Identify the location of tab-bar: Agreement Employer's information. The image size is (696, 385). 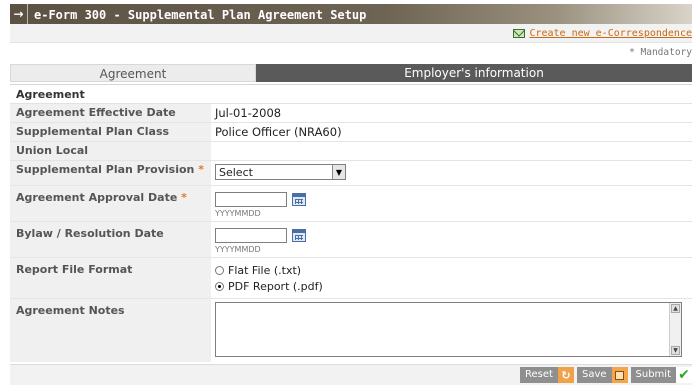
(351, 73).